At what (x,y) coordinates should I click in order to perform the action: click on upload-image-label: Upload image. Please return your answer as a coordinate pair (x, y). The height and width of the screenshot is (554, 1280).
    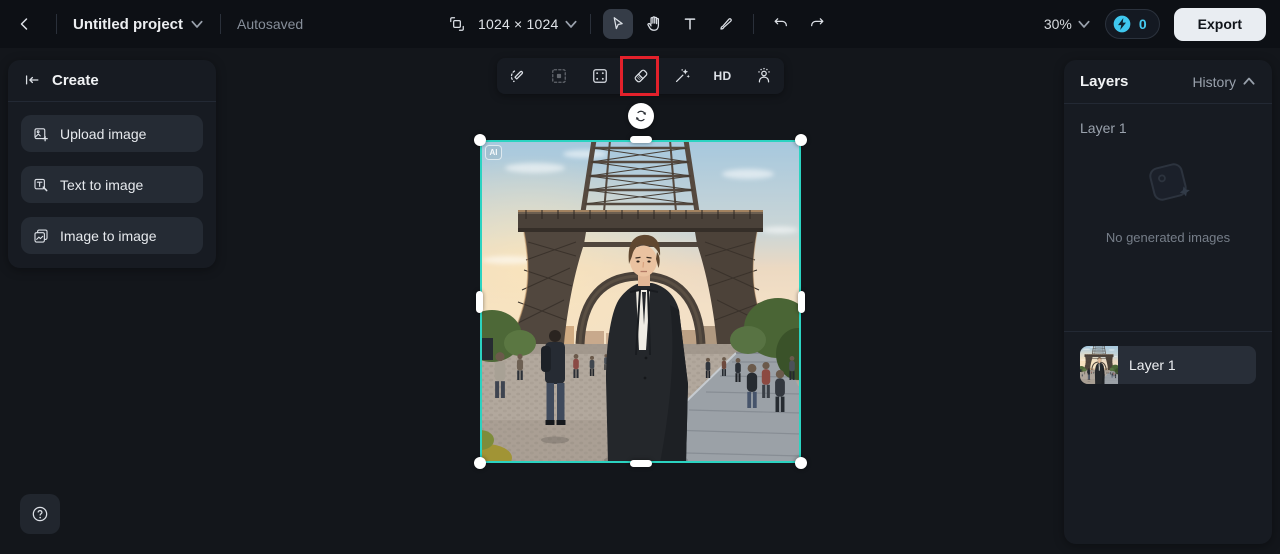
    Looking at the image, I should click on (103, 133).